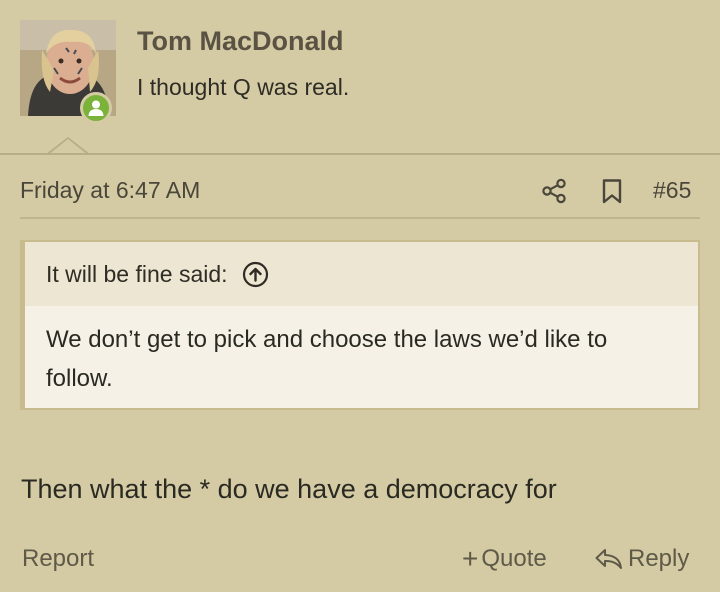 This screenshot has height=592, width=720. Describe the element at coordinates (96, 108) in the screenshot. I see `online-user-icon` at that location.